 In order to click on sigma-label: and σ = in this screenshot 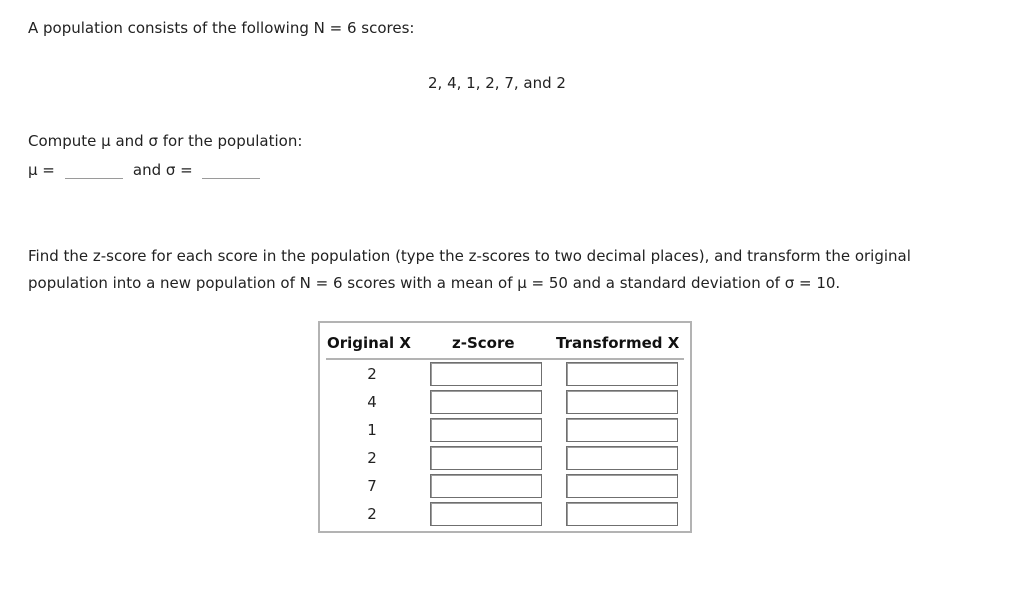, I will do `click(162, 170)`.